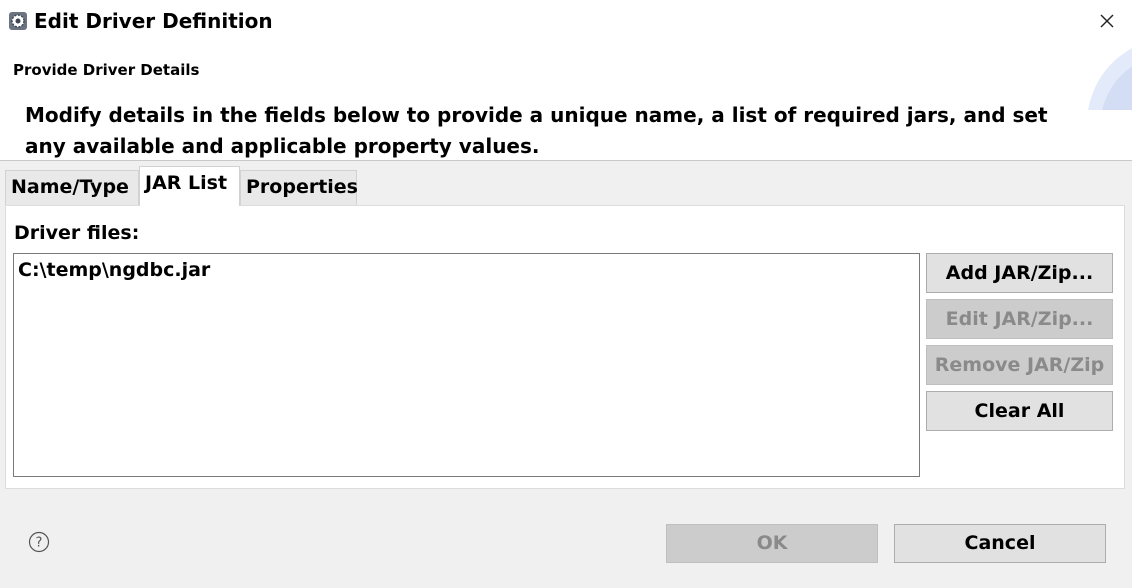  I want to click on help-icon: ?, so click(39, 542).